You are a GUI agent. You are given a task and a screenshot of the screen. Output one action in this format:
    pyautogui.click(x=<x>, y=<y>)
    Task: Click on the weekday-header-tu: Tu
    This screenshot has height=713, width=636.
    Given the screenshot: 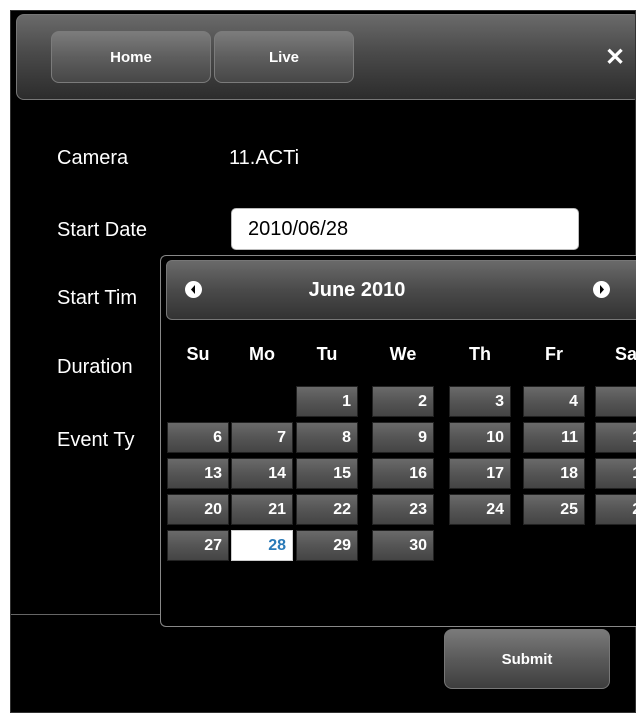 What is the action you would take?
    pyautogui.click(x=327, y=354)
    